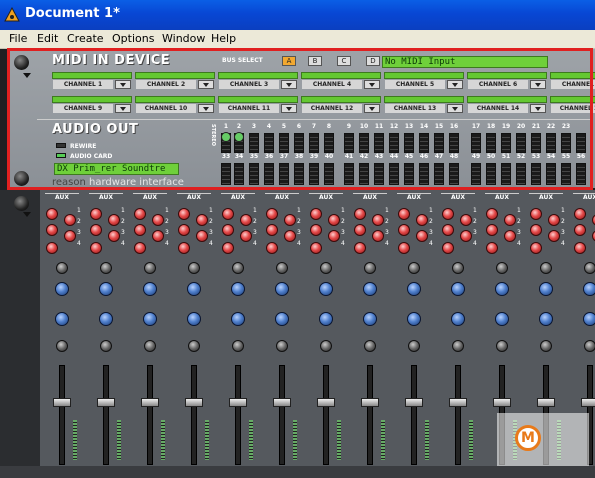 The height and width of the screenshot is (478, 595). Describe the element at coordinates (254, 169) in the screenshot. I see `audio-output-jack: 35` at that location.